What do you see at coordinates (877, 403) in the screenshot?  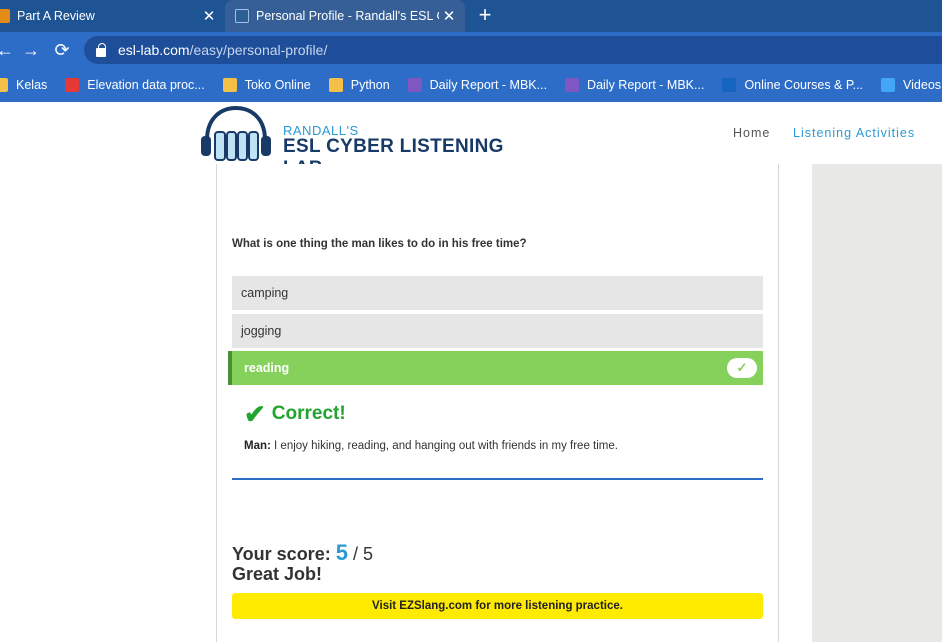 I see `right-sidebar` at bounding box center [877, 403].